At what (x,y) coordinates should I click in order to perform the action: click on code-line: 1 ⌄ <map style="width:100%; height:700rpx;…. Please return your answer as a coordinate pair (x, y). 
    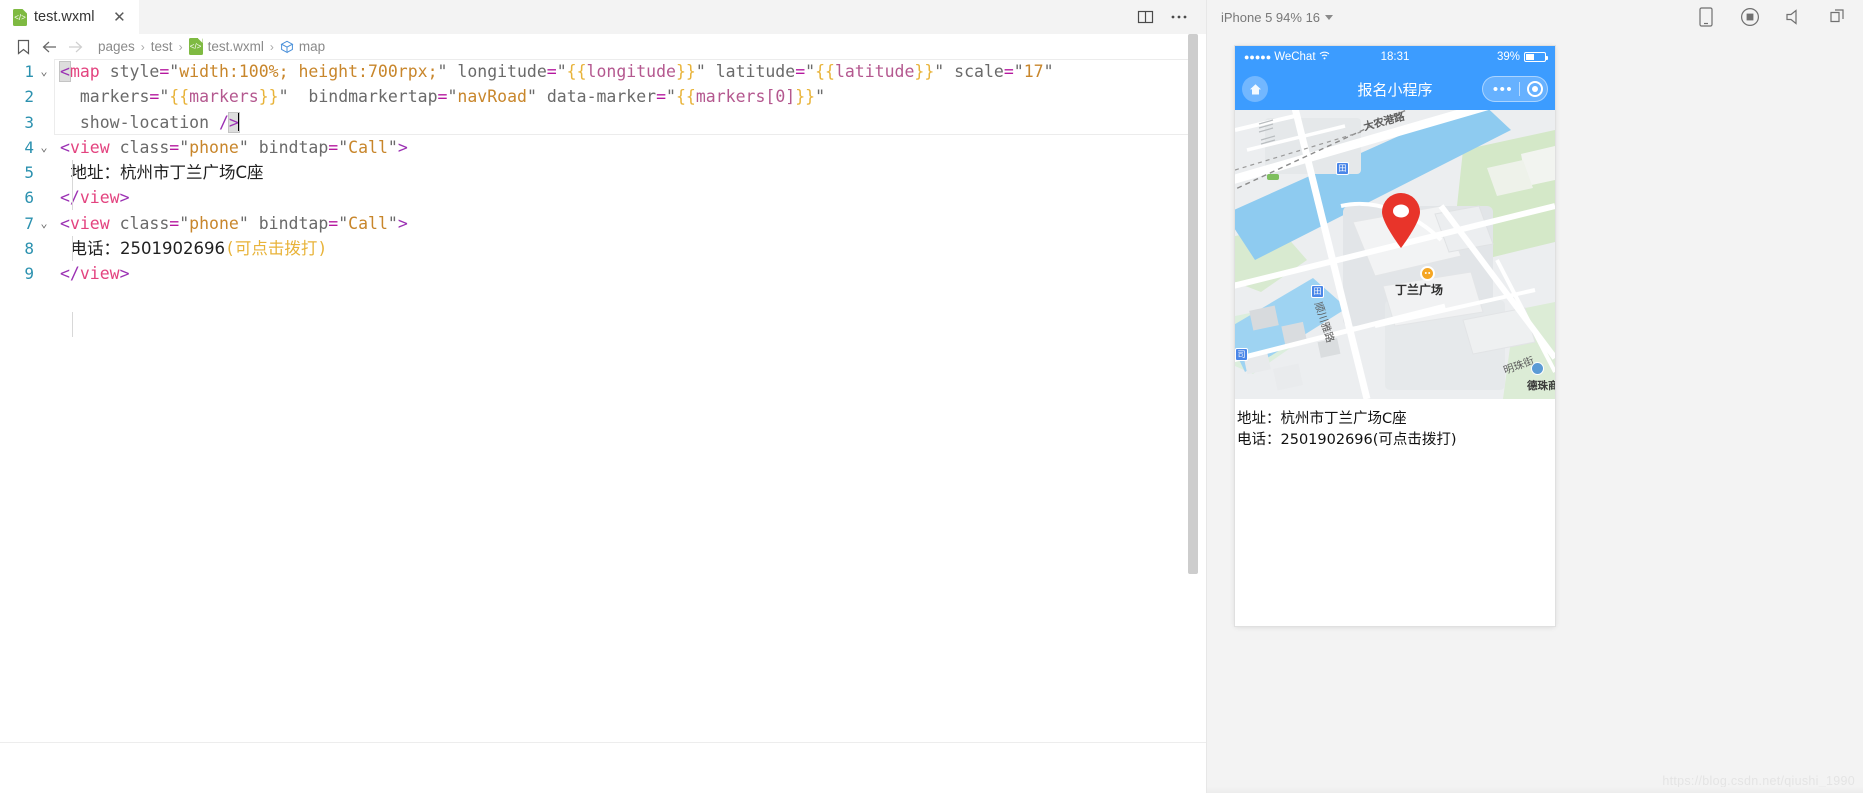
    Looking at the image, I should click on (603, 71).